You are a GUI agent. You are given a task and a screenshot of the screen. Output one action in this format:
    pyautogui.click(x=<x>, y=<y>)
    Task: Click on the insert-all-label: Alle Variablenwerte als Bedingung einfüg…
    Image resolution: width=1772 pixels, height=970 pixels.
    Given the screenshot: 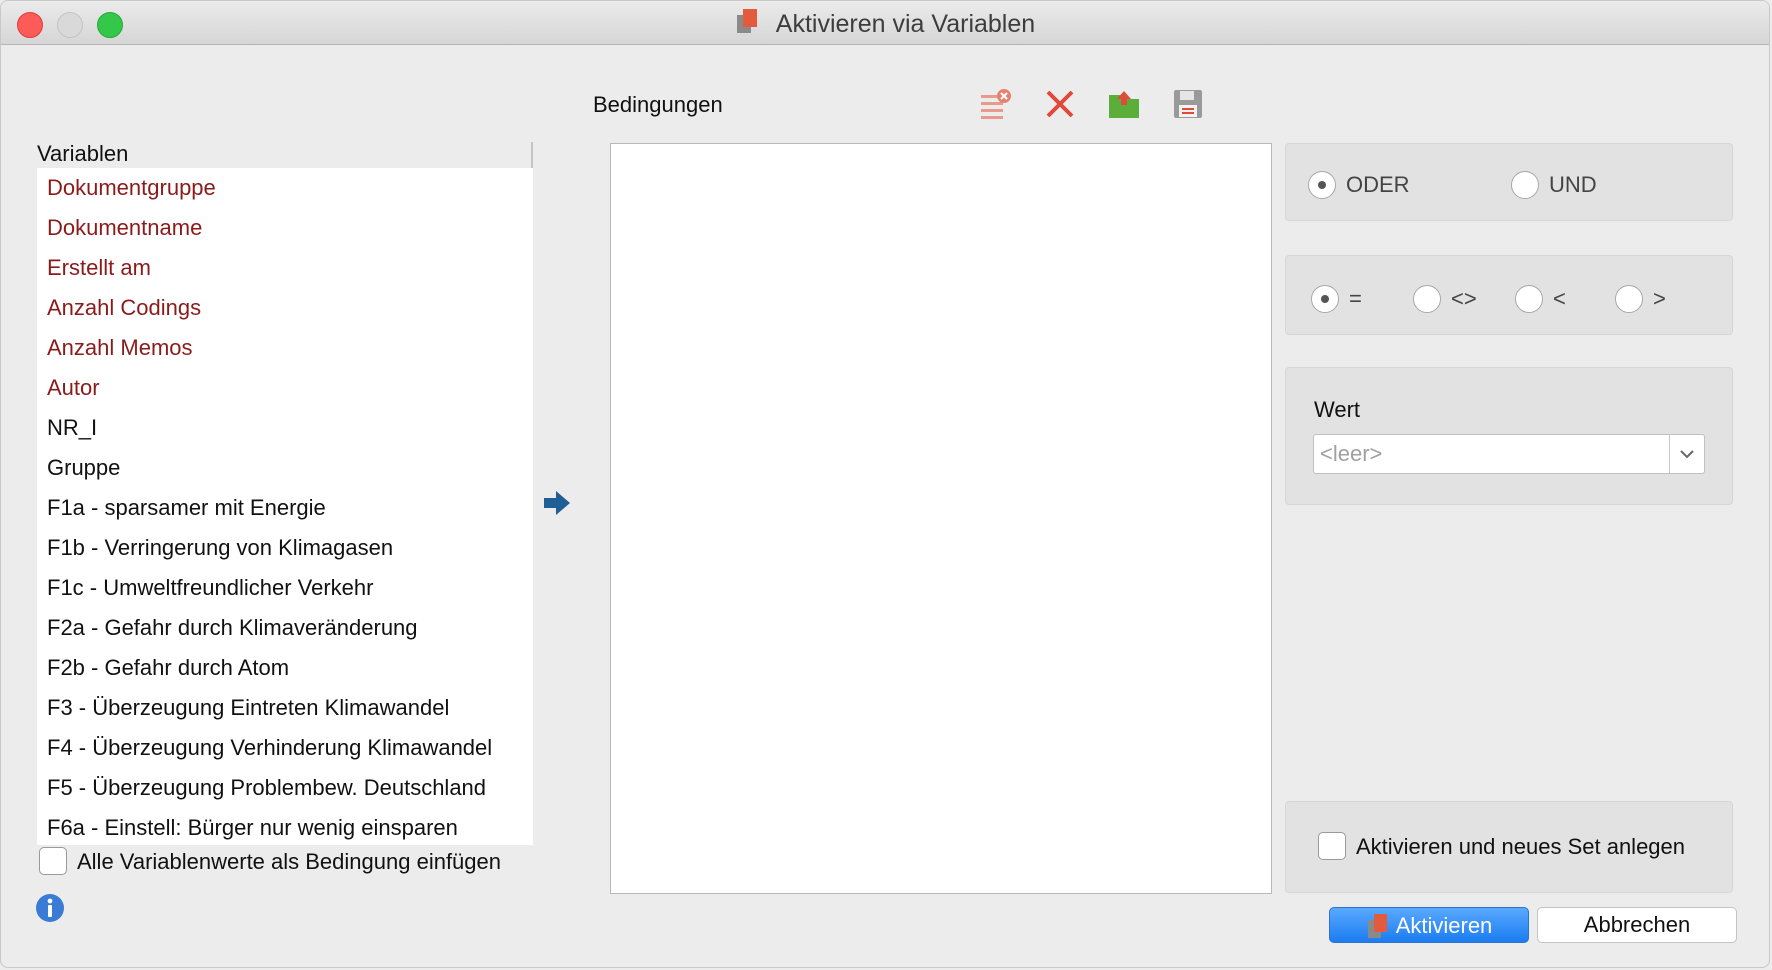 What is the action you would take?
    pyautogui.click(x=289, y=861)
    